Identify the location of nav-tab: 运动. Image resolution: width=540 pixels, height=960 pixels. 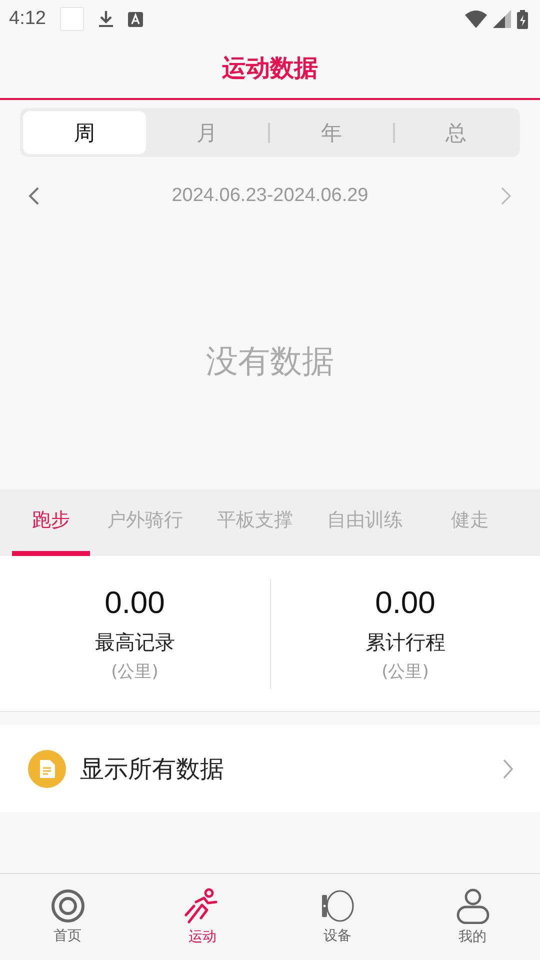
(202, 917).